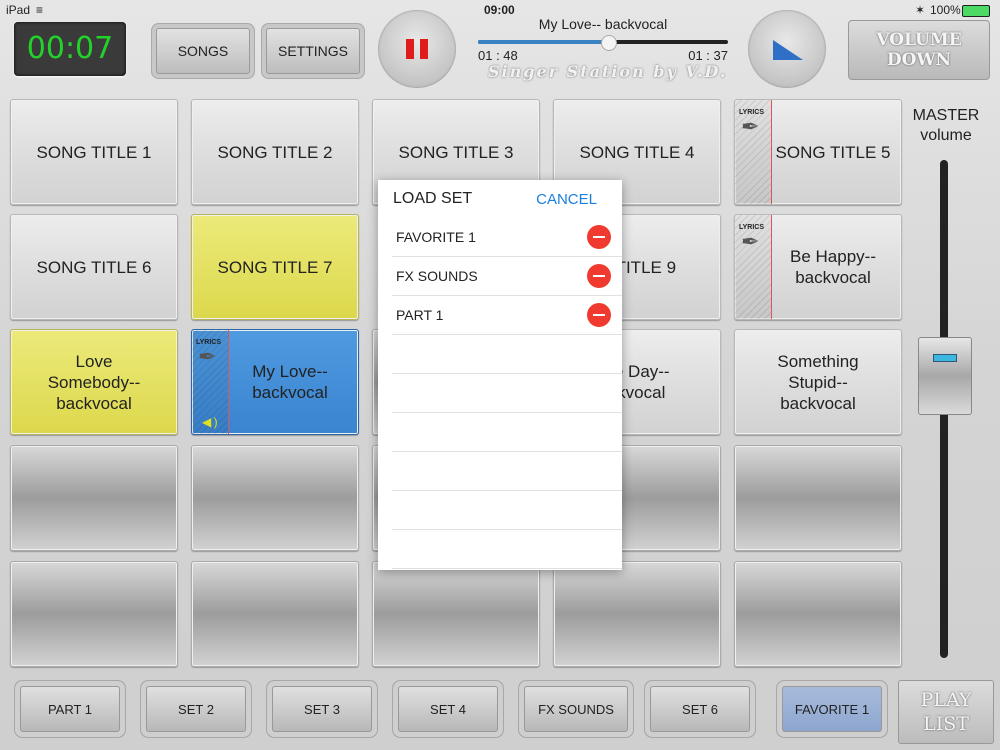 The image size is (1000, 750). I want to click on playlist-button: PLAY LIST, so click(946, 712).